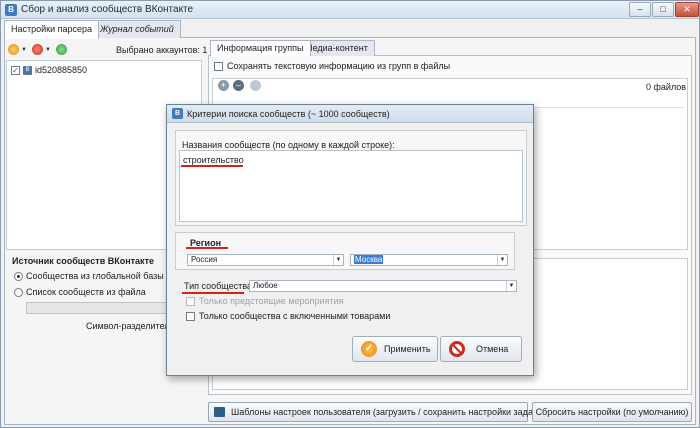  Describe the element at coordinates (369, 259) in the screenshot. I see `city-value: Москва` at that location.